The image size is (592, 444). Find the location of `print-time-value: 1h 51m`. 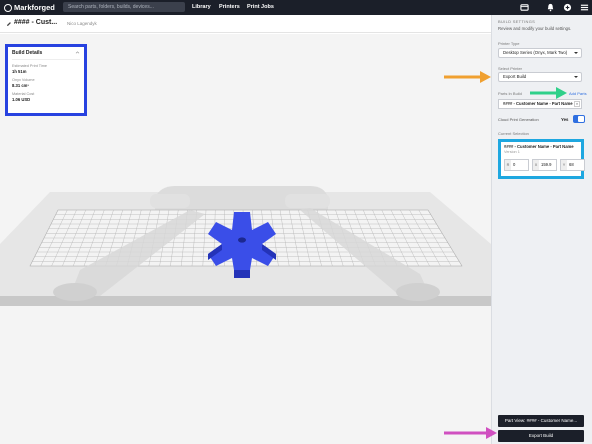

print-time-value: 1h 51m is located at coordinates (19, 71).